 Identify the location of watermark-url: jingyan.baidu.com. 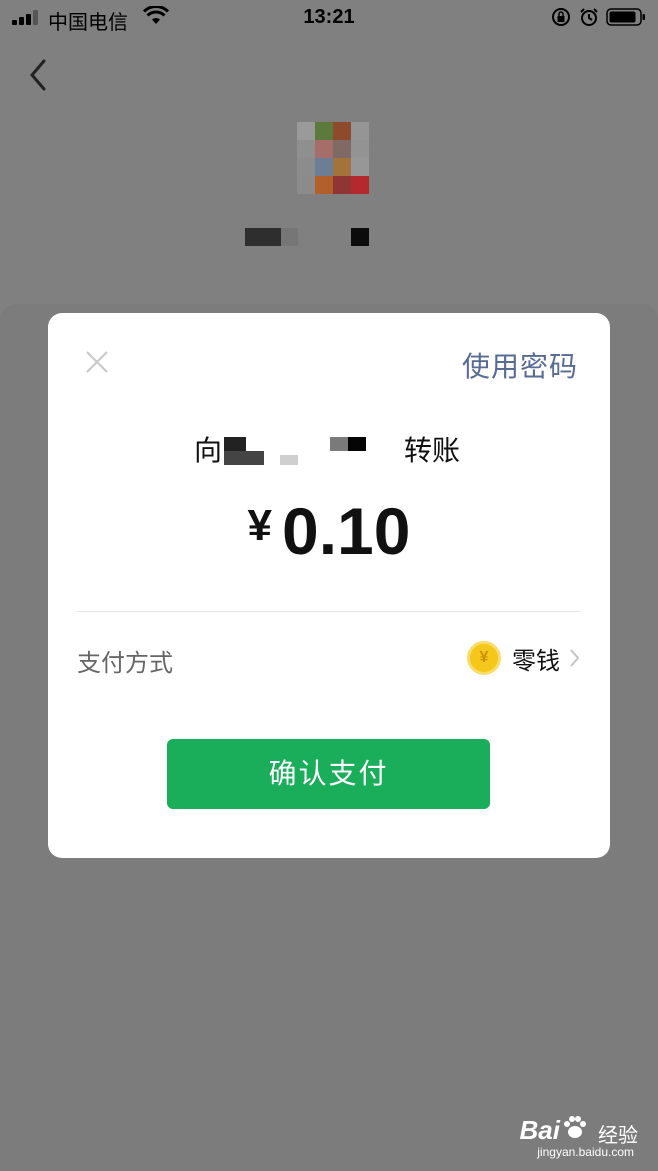
(585, 1152).